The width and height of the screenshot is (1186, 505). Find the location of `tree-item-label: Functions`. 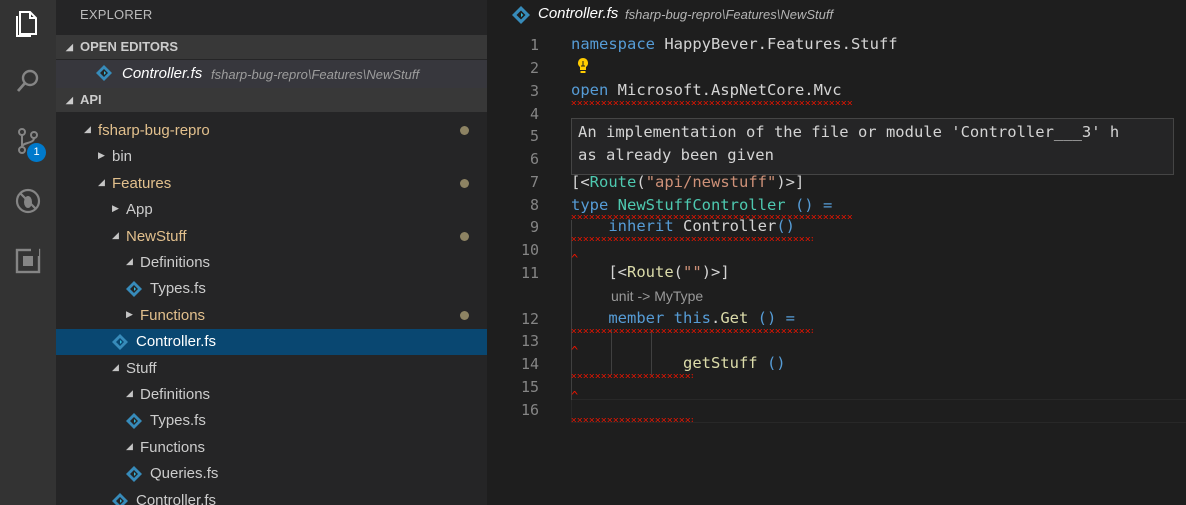

tree-item-label: Functions is located at coordinates (173, 315).